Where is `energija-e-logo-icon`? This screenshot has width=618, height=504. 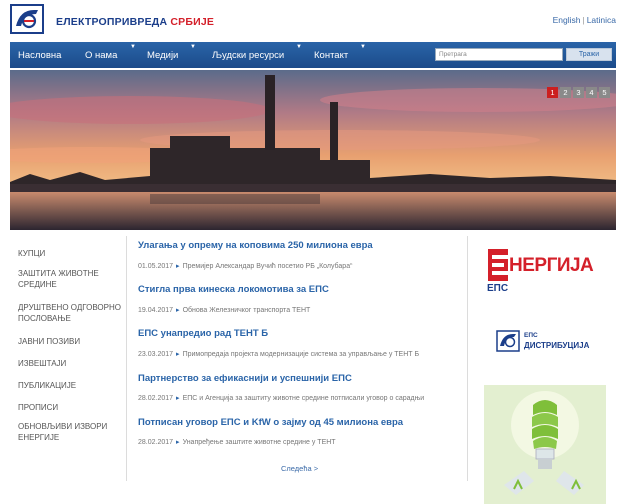
energija-e-logo-icon is located at coordinates (498, 265).